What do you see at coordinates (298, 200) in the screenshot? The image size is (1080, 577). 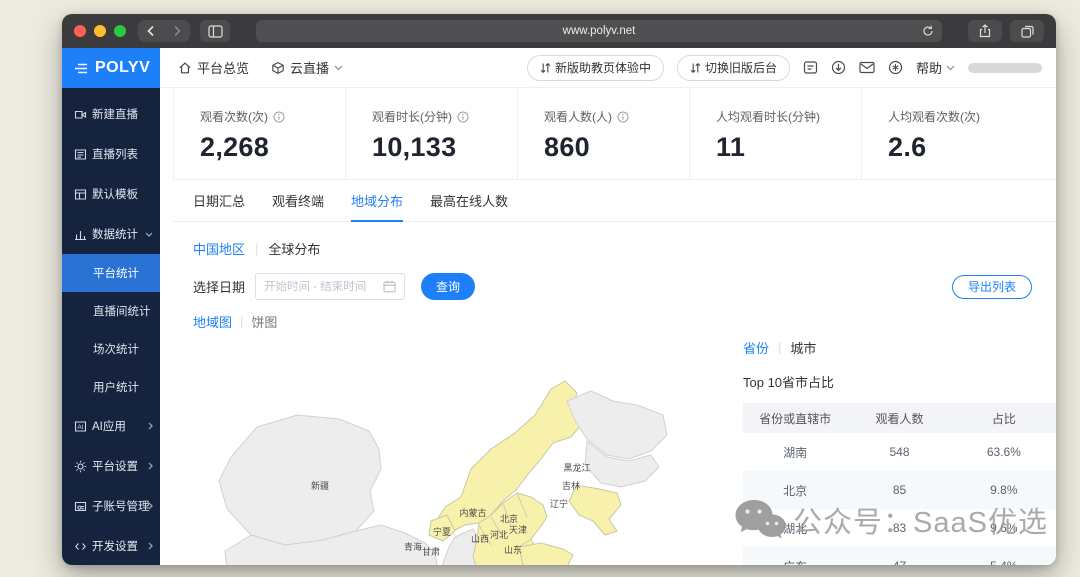 I see `tab-item: 观看终端` at bounding box center [298, 200].